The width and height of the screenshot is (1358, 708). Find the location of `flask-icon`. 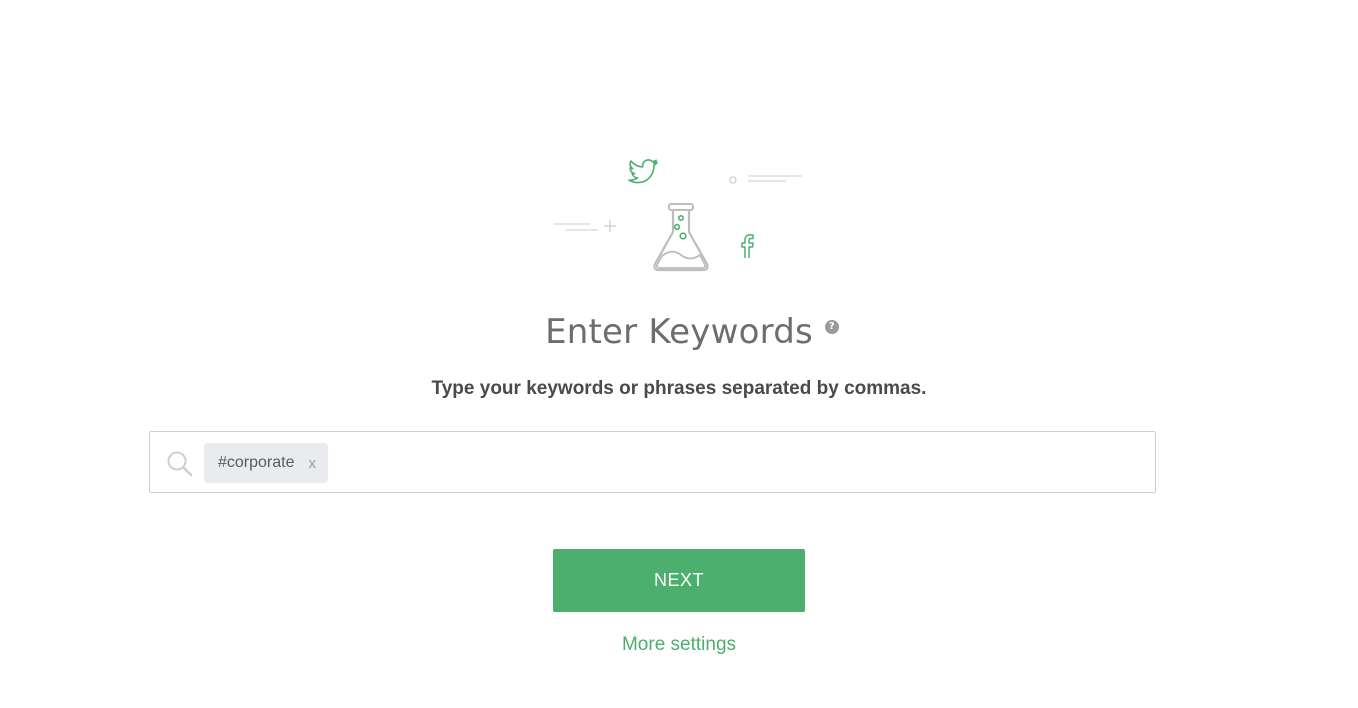

flask-icon is located at coordinates (681, 238).